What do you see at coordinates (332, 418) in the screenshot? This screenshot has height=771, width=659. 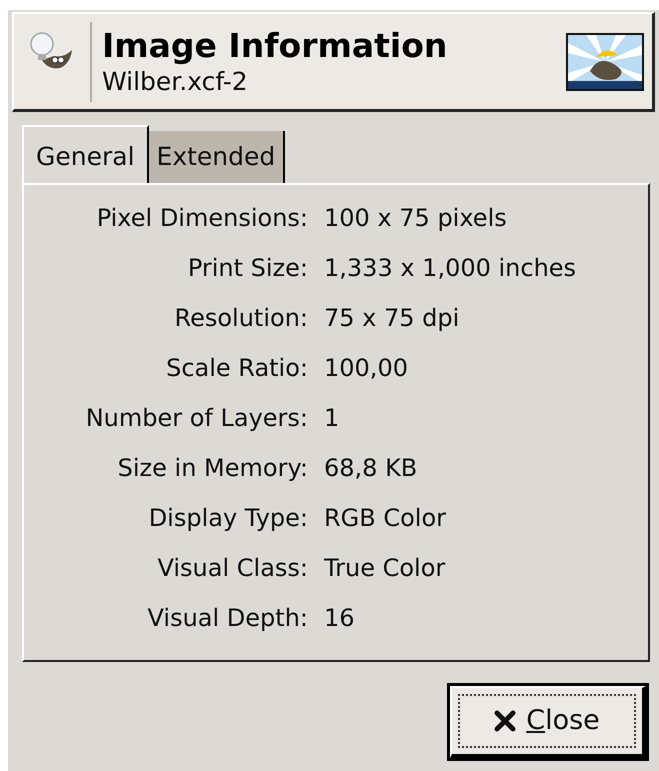 I see `field-value: 1` at bounding box center [332, 418].